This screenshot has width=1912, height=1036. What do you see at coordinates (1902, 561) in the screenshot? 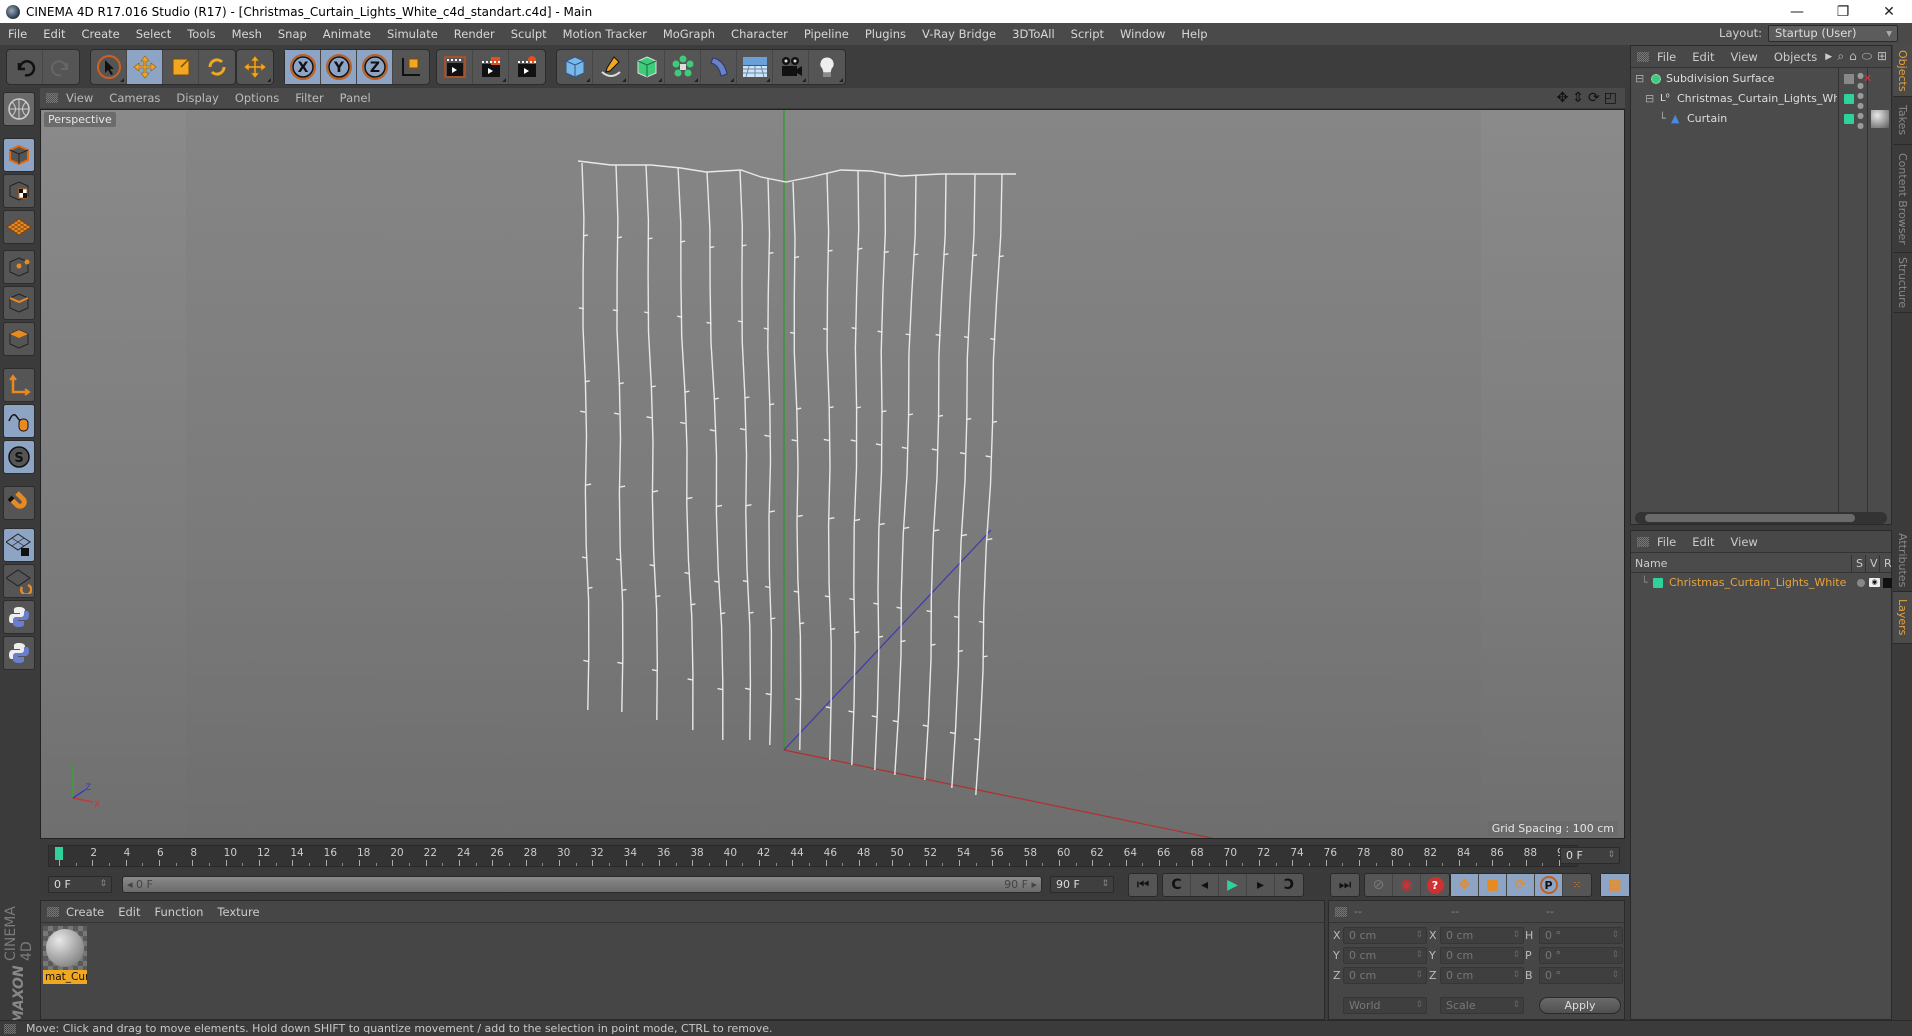
I see `tab-attributes: Attributes` at bounding box center [1902, 561].